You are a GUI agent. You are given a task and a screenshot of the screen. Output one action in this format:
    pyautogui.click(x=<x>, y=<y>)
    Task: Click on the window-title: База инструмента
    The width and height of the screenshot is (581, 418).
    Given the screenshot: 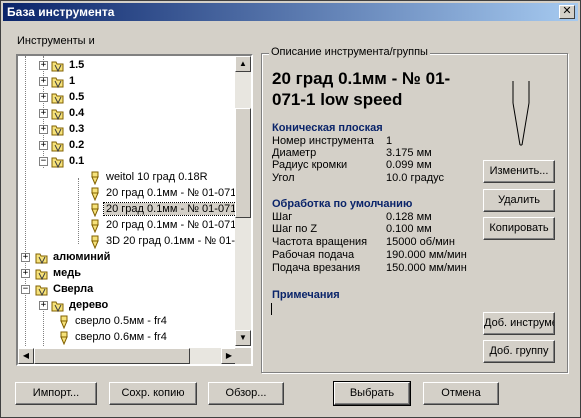 What is the action you would take?
    pyautogui.click(x=61, y=12)
    